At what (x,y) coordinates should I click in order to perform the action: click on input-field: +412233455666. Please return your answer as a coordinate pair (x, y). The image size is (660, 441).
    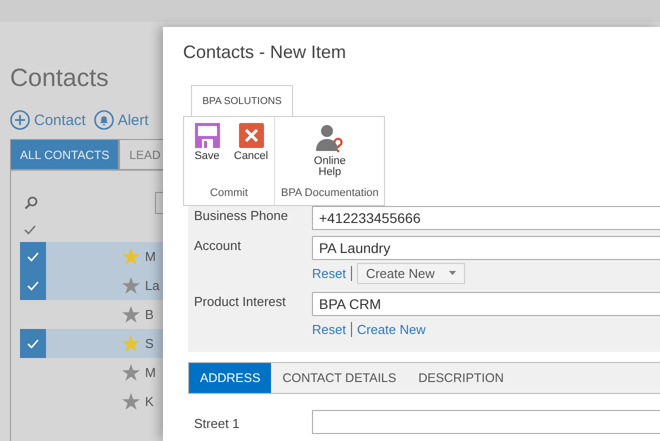
    Looking at the image, I should click on (486, 218).